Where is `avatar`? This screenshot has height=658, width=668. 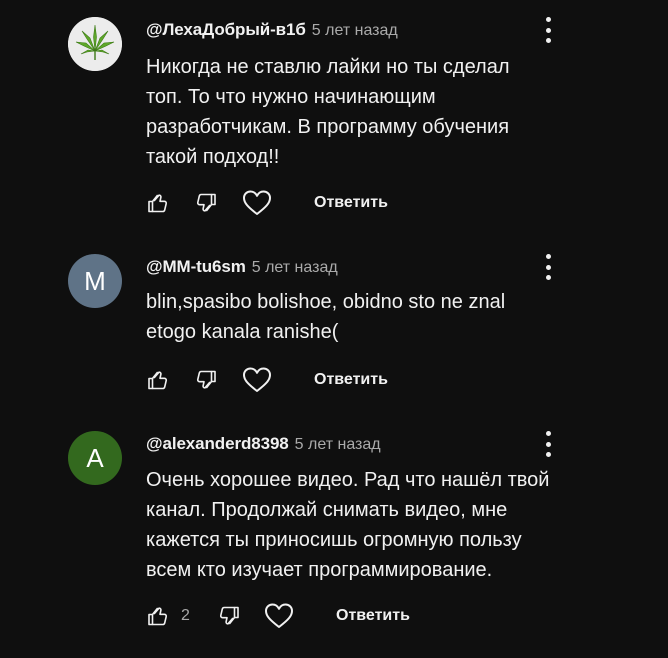
avatar is located at coordinates (95, 44).